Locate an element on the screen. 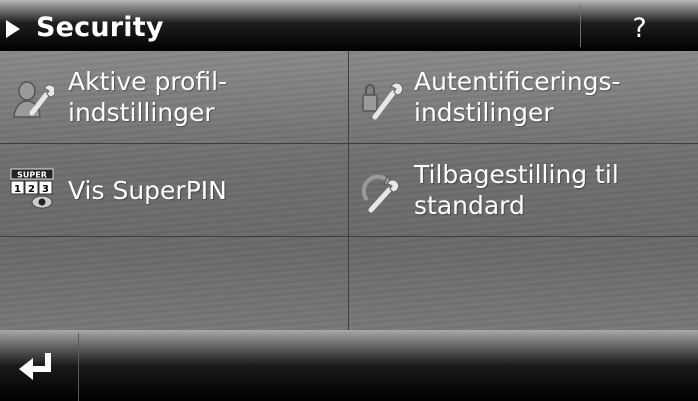 This screenshot has width=698, height=401. back-button is located at coordinates (39, 365).